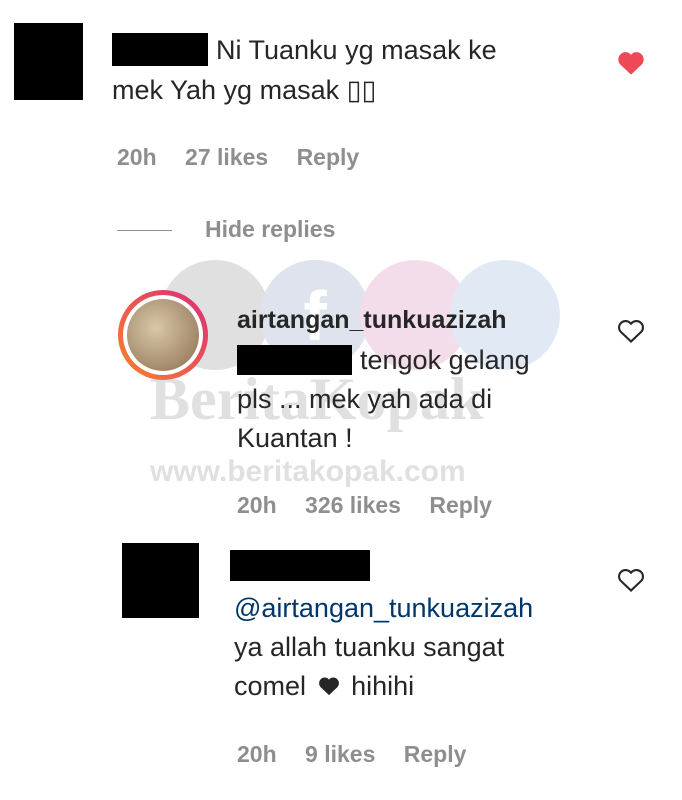 This screenshot has height=800, width=682. Describe the element at coordinates (372, 320) in the screenshot. I see `reply1-username: airtangan_tunkuazizah` at that location.